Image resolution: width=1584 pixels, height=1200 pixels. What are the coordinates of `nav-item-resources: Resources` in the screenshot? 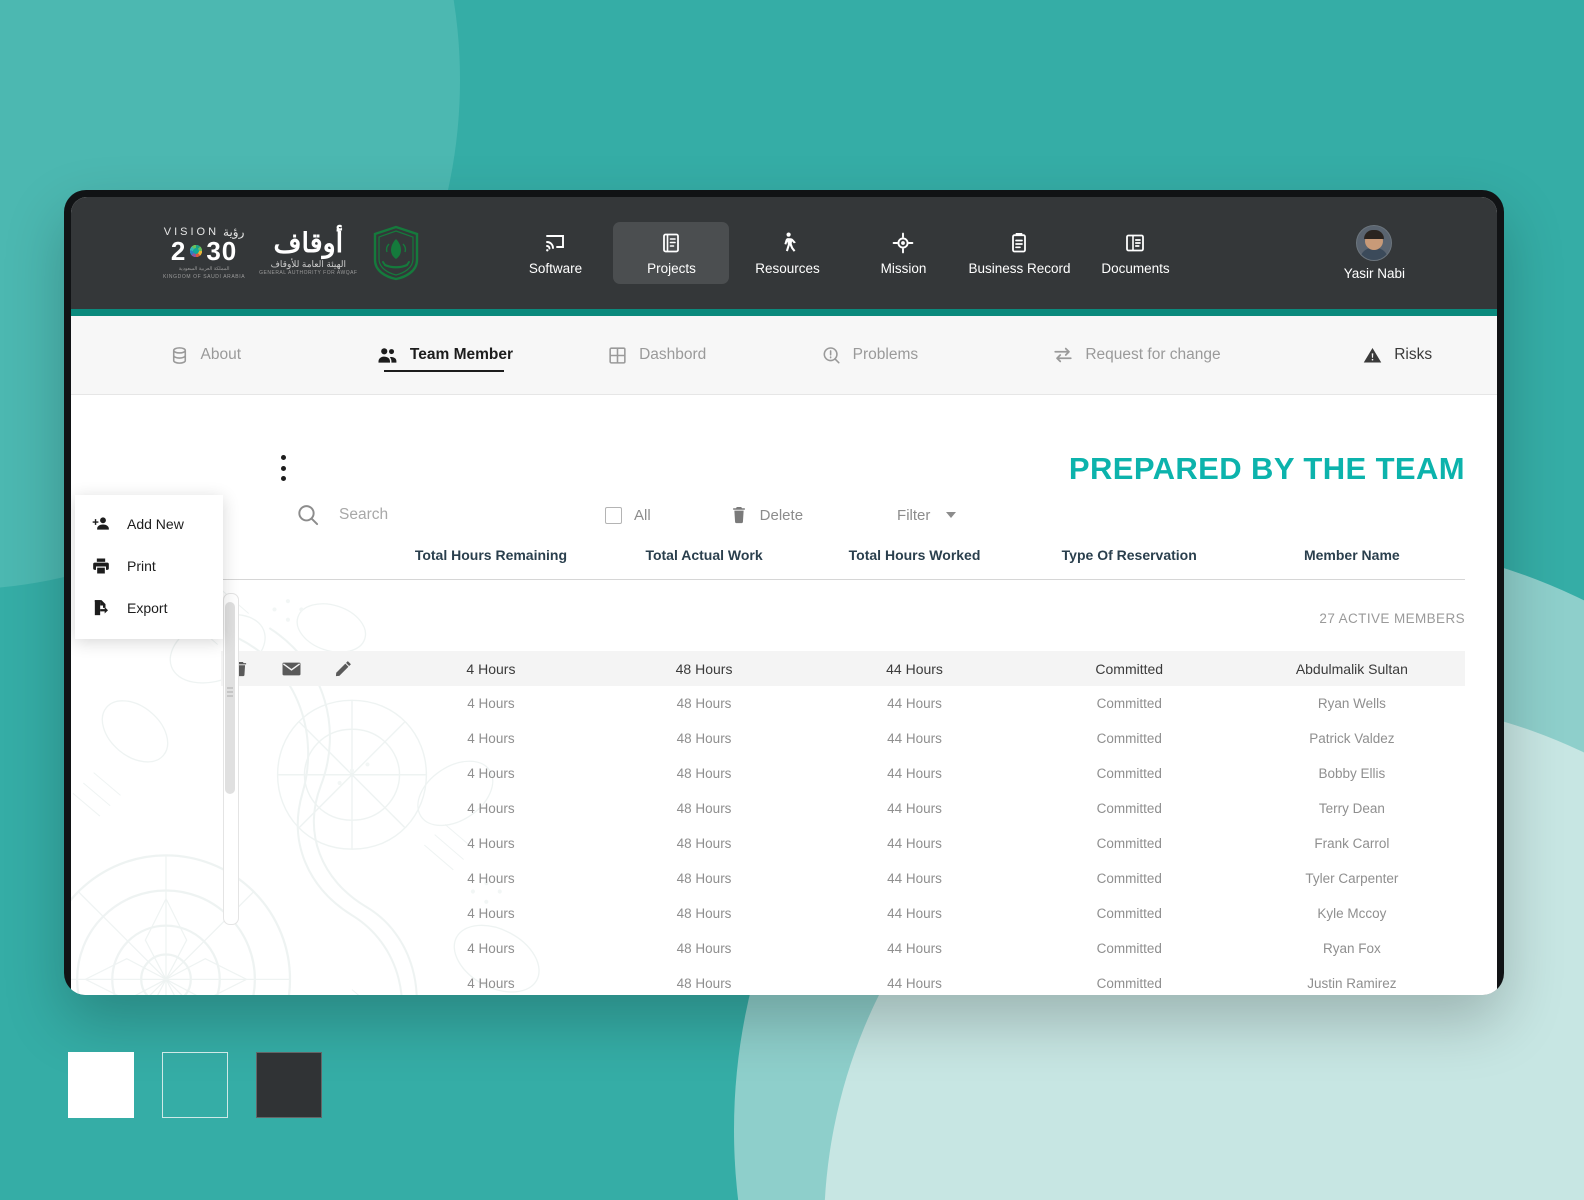 It's located at (787, 253).